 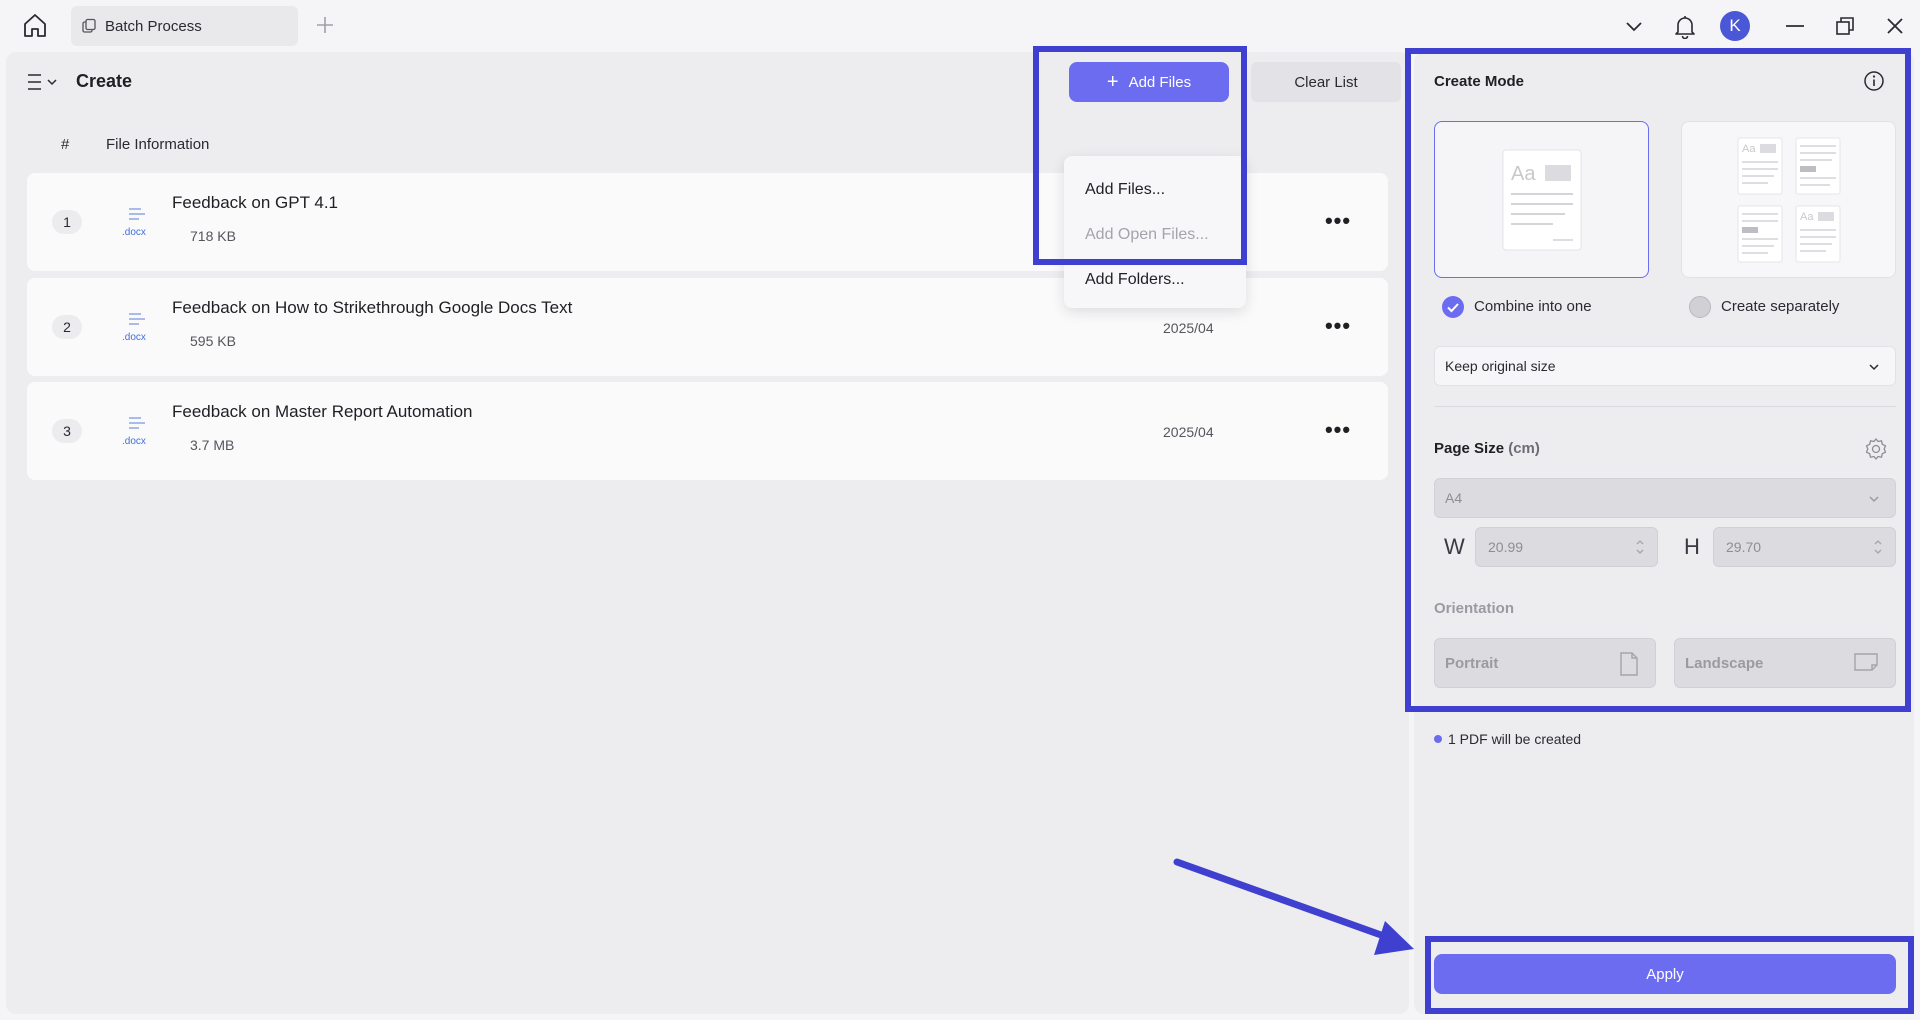 What do you see at coordinates (89, 25) in the screenshot?
I see `batch-icon` at bounding box center [89, 25].